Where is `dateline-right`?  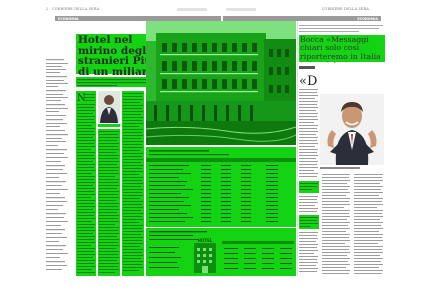 dateline-right is located at coordinates (241, 9).